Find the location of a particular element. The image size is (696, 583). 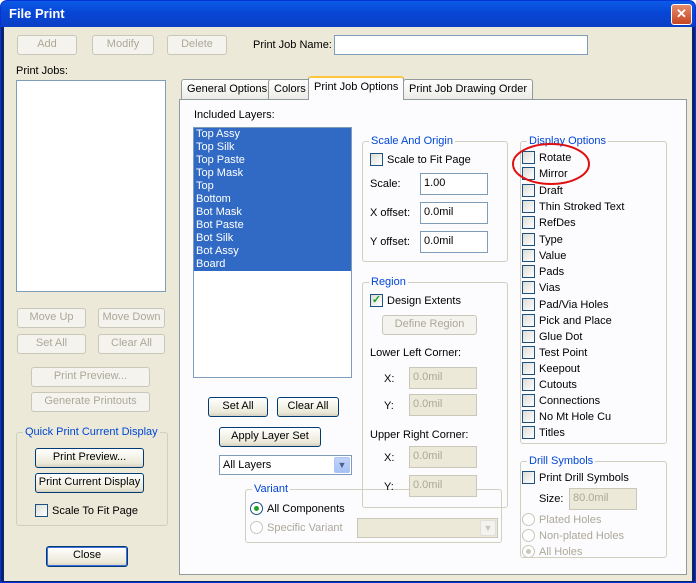

layer-item: Top is located at coordinates (272, 186).